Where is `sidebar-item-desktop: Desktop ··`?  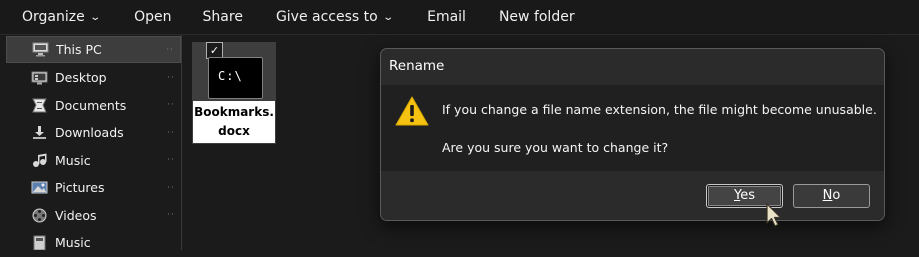 sidebar-item-desktop: Desktop ·· is located at coordinates (90, 78).